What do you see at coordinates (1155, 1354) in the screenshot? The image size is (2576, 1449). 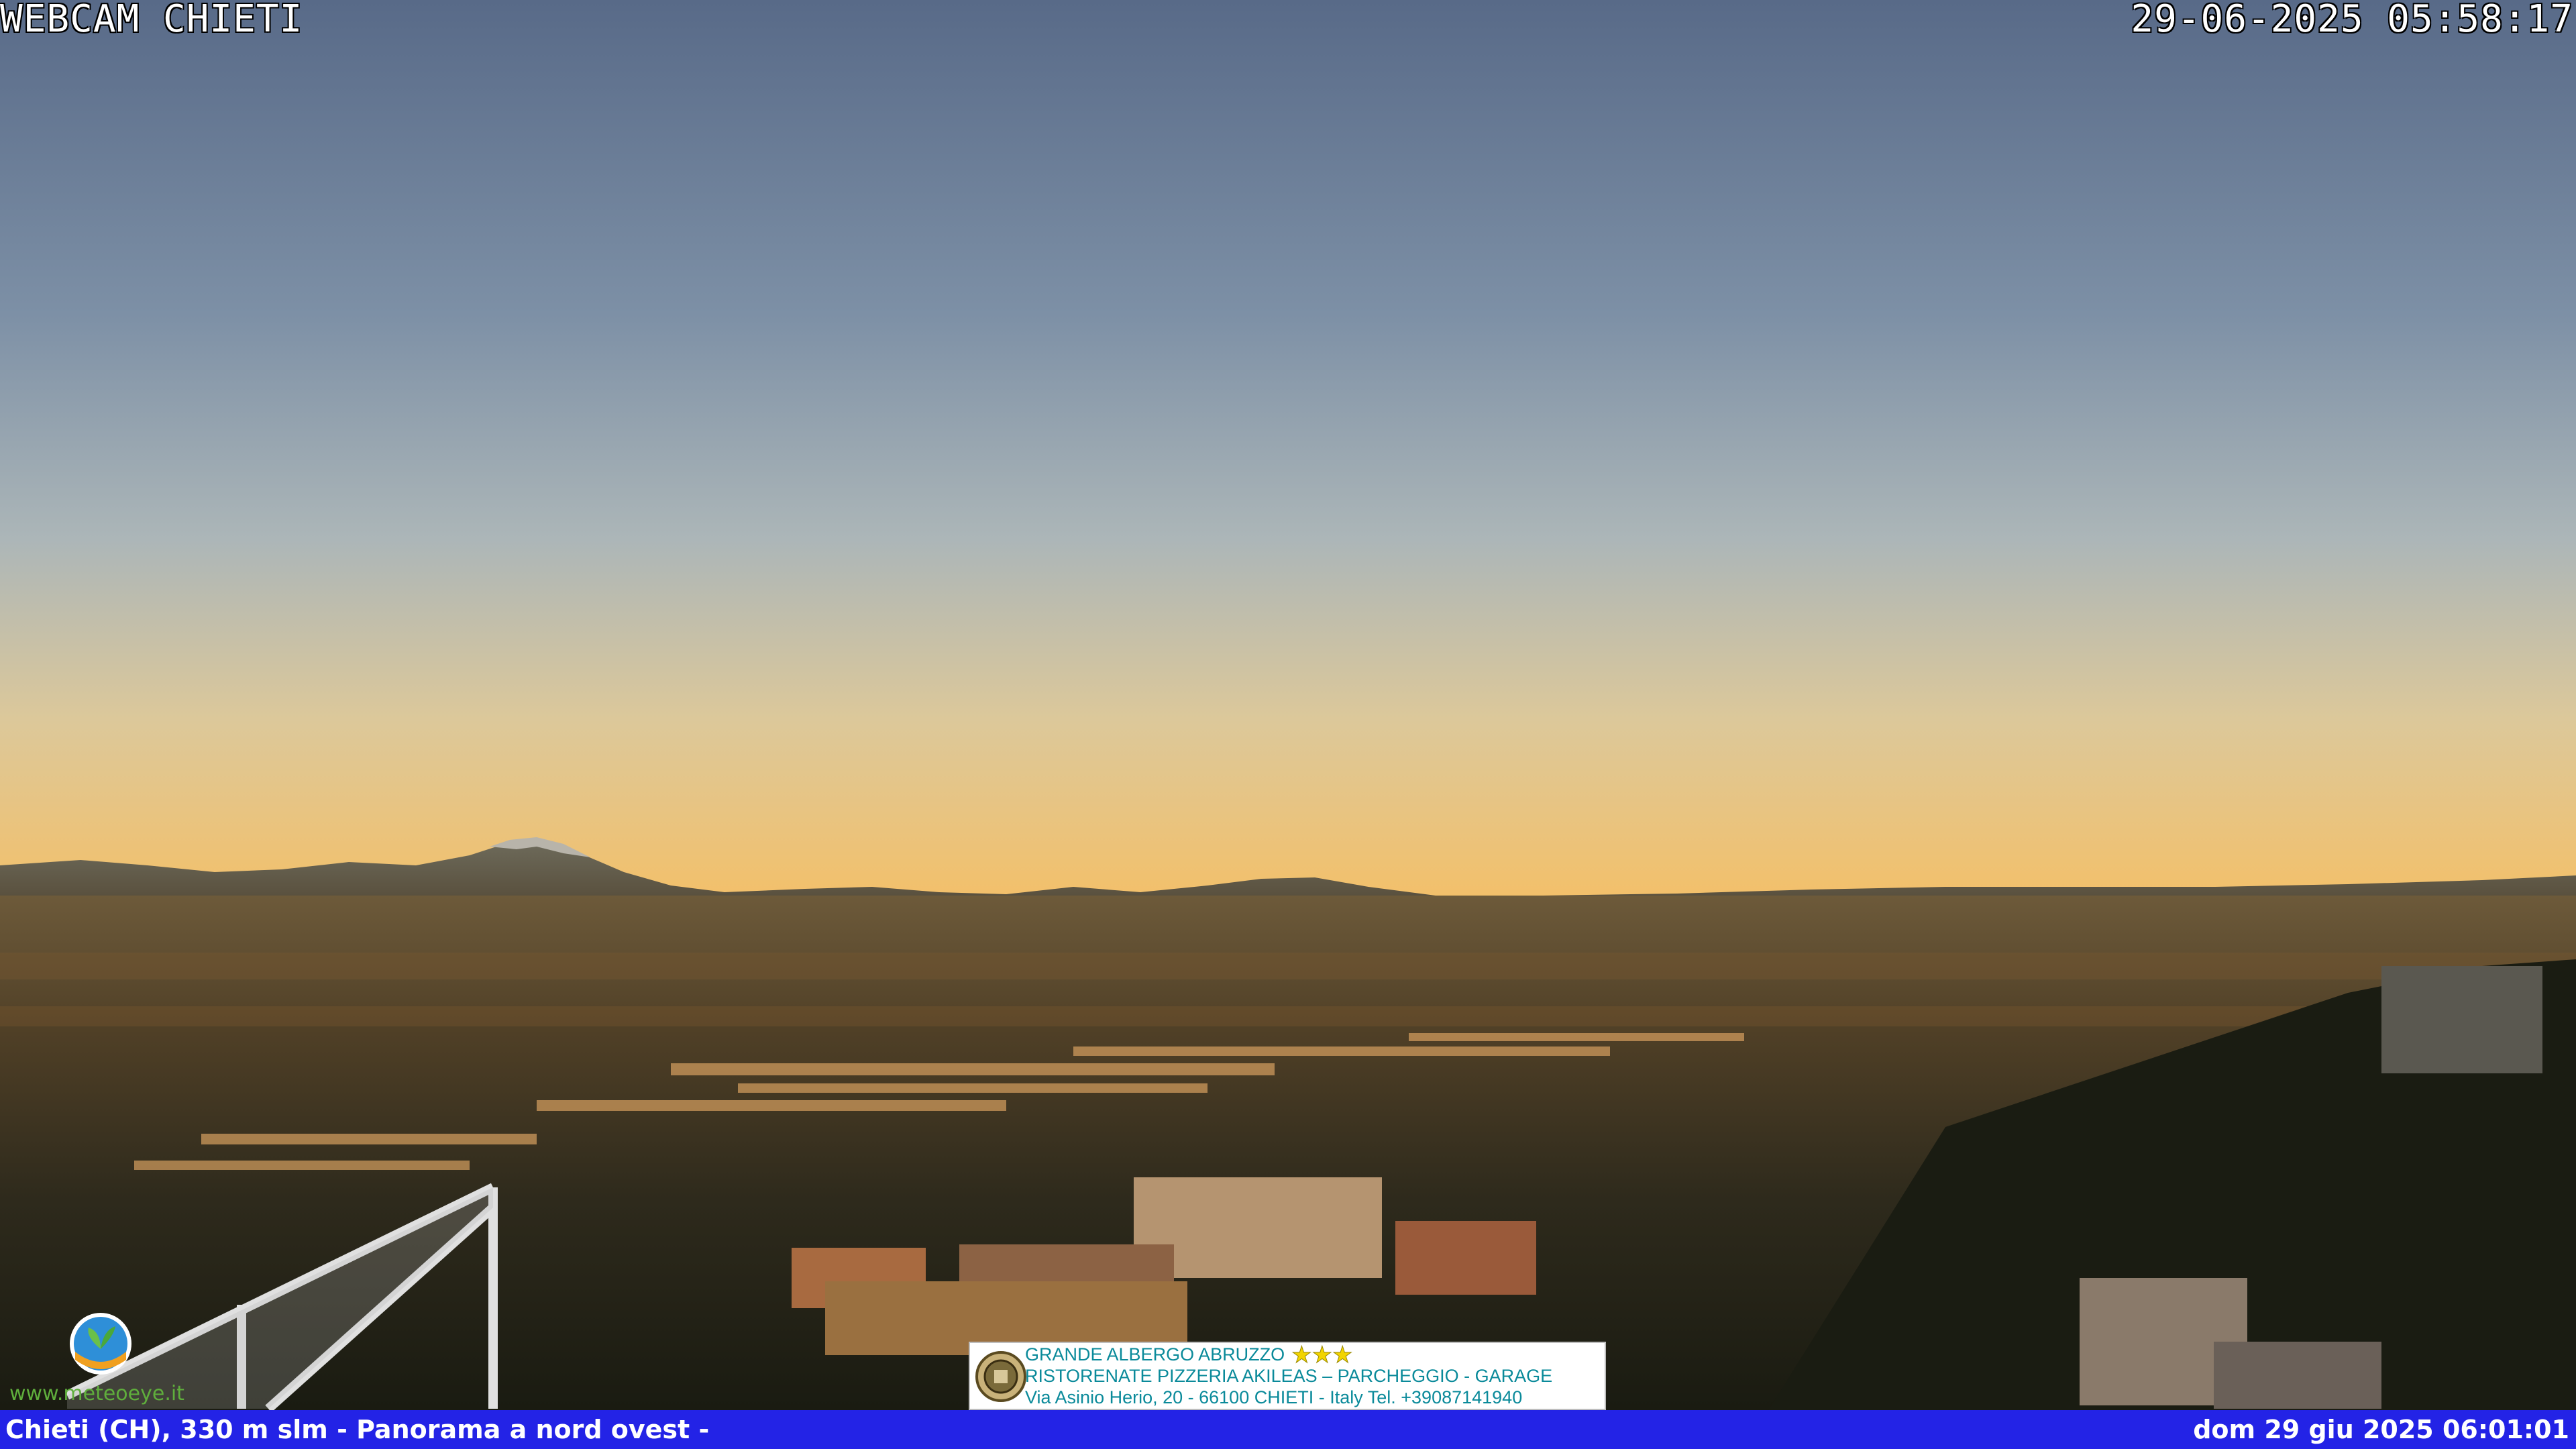 I see `ad-hotel-name: GRANDE ALBERGO ABRUZZO` at bounding box center [1155, 1354].